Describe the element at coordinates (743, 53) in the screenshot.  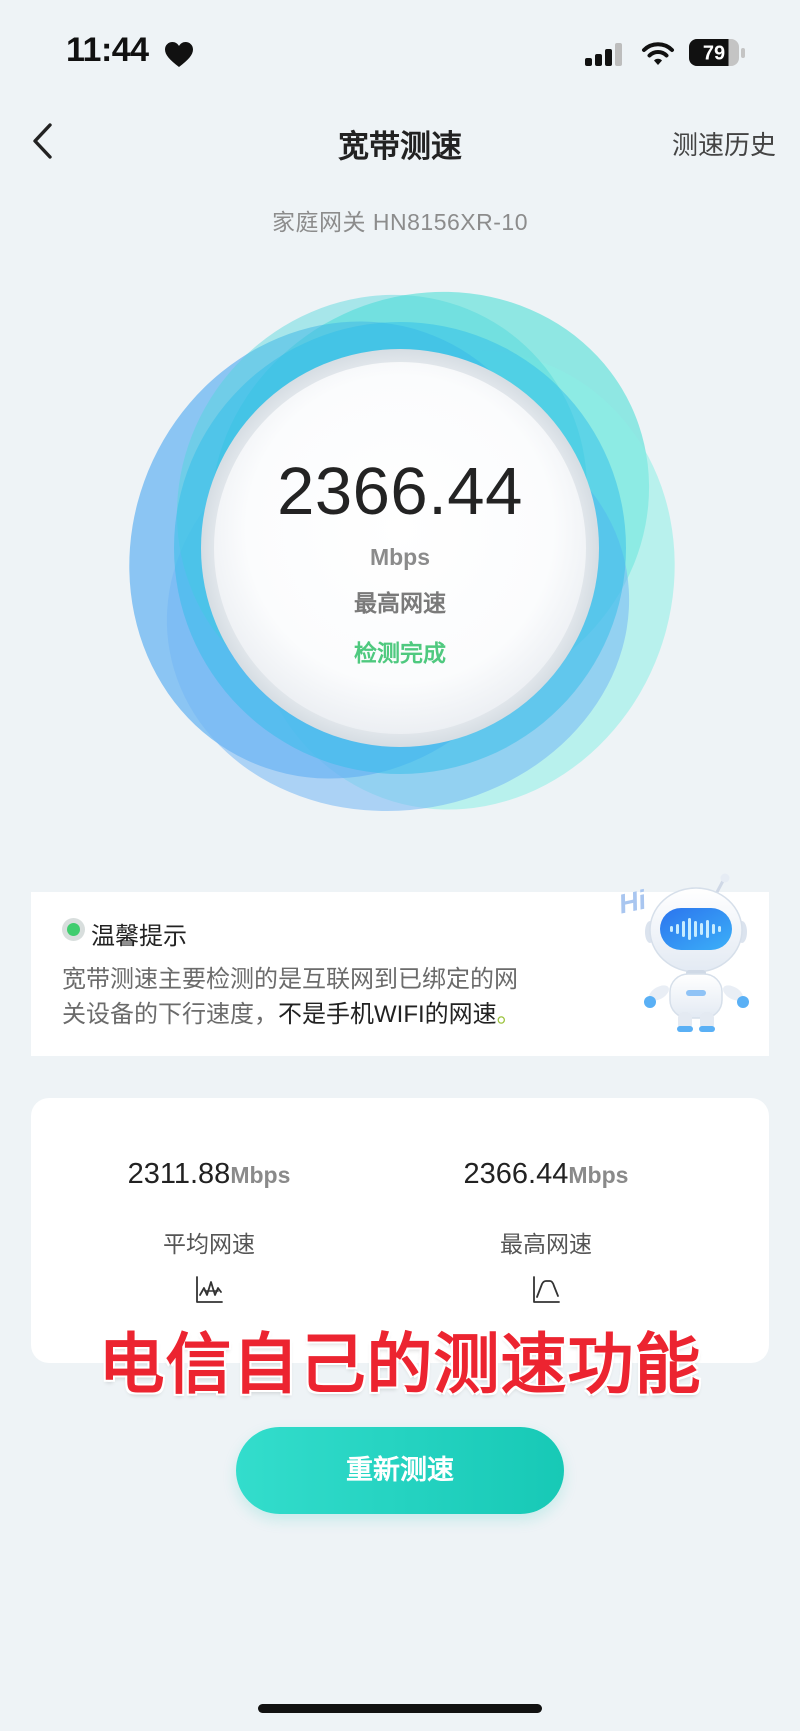
I see `battery-tip` at that location.